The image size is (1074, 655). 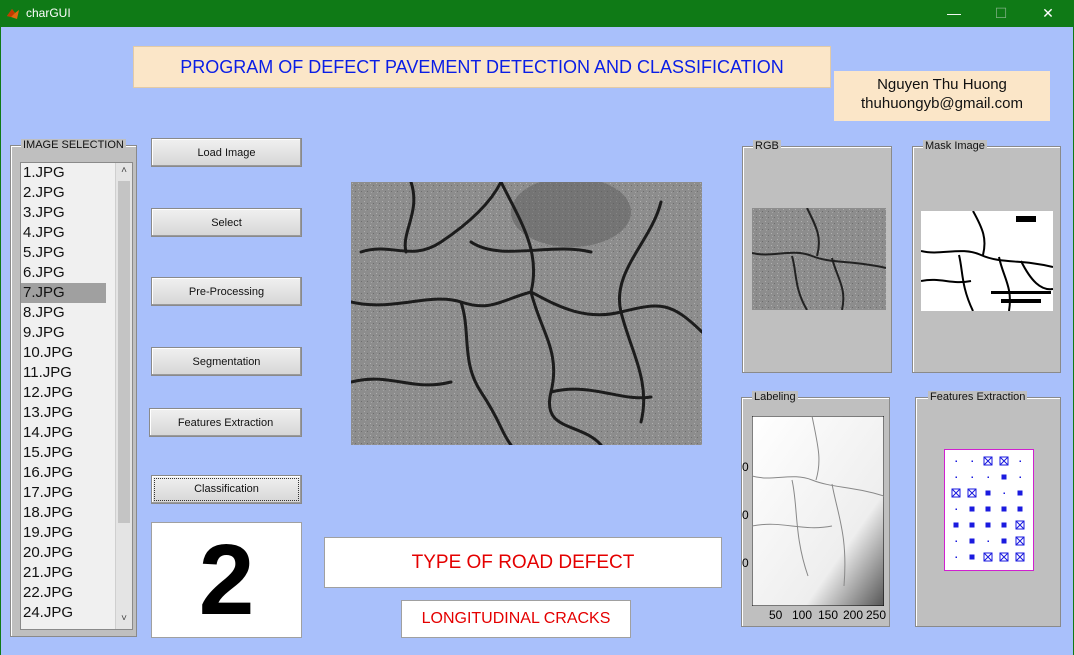 What do you see at coordinates (516, 619) in the screenshot?
I see `defect-type-value: LONGITUDINAL CRACKS` at bounding box center [516, 619].